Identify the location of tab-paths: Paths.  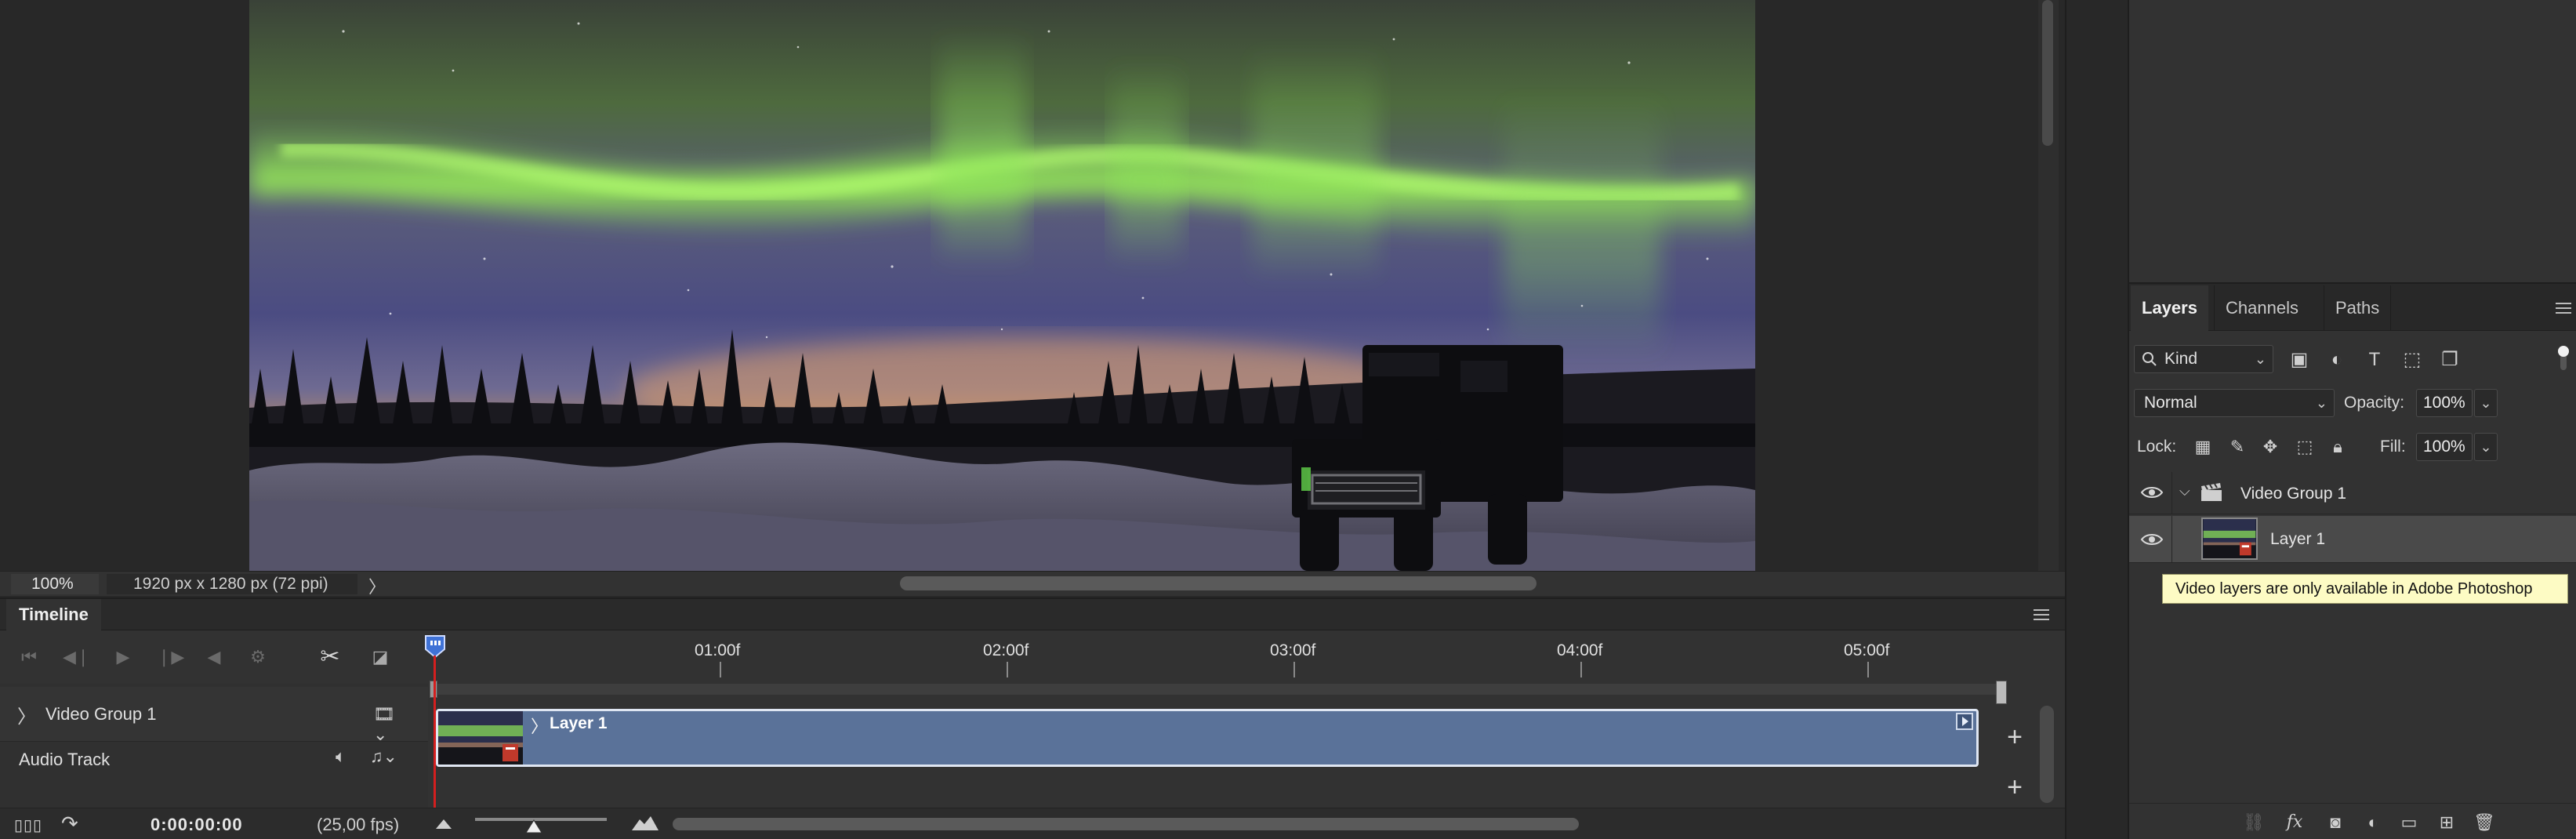
(2358, 308).